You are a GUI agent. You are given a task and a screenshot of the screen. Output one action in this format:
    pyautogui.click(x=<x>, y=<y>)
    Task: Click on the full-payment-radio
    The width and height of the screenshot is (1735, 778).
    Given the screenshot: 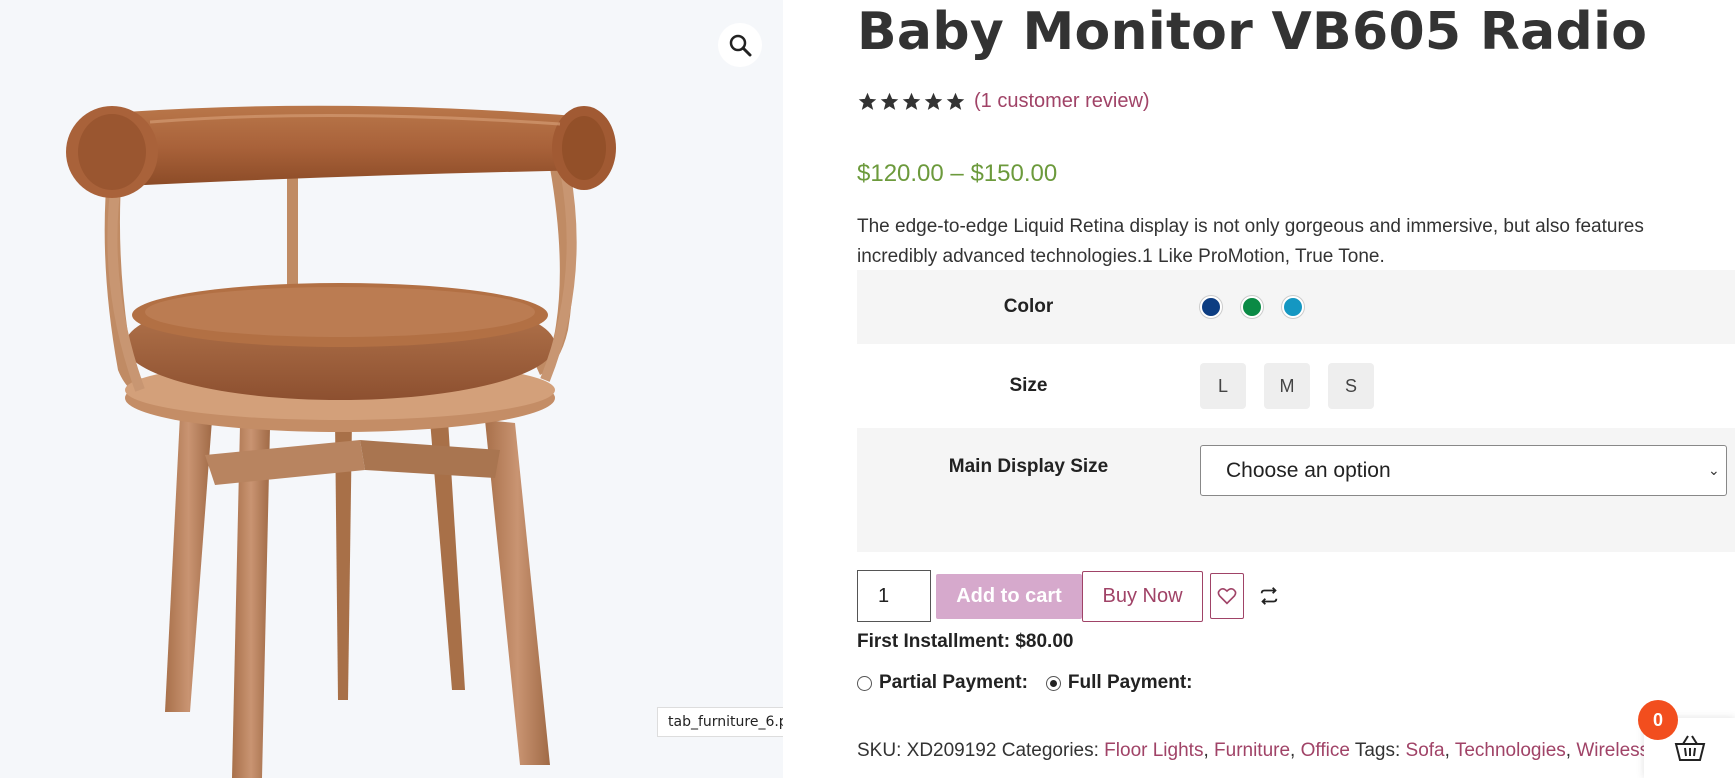 What is the action you would take?
    pyautogui.click(x=1053, y=683)
    